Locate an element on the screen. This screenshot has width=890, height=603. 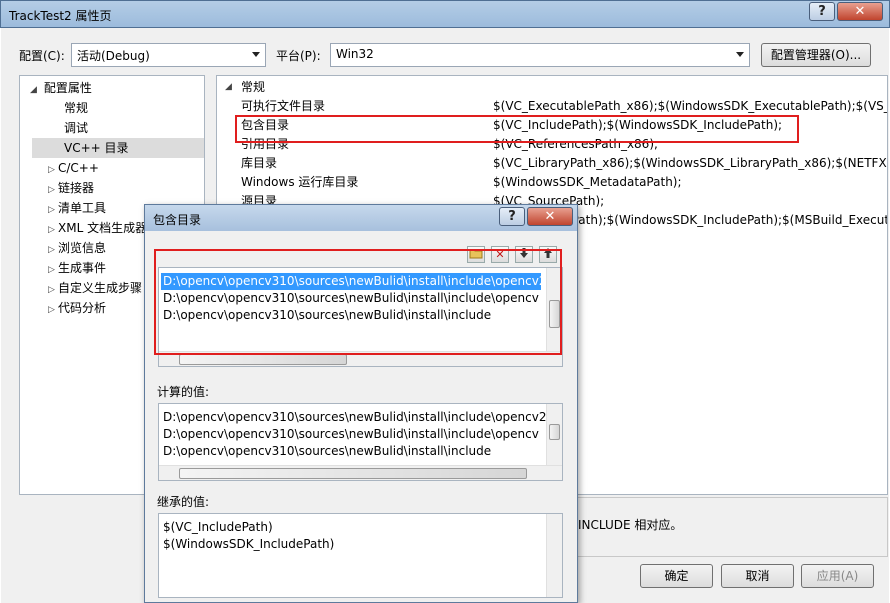
grid-row: Windows 运行库目录 $(WindowsSDK_MetadataPath); is located at coordinates (552, 182).